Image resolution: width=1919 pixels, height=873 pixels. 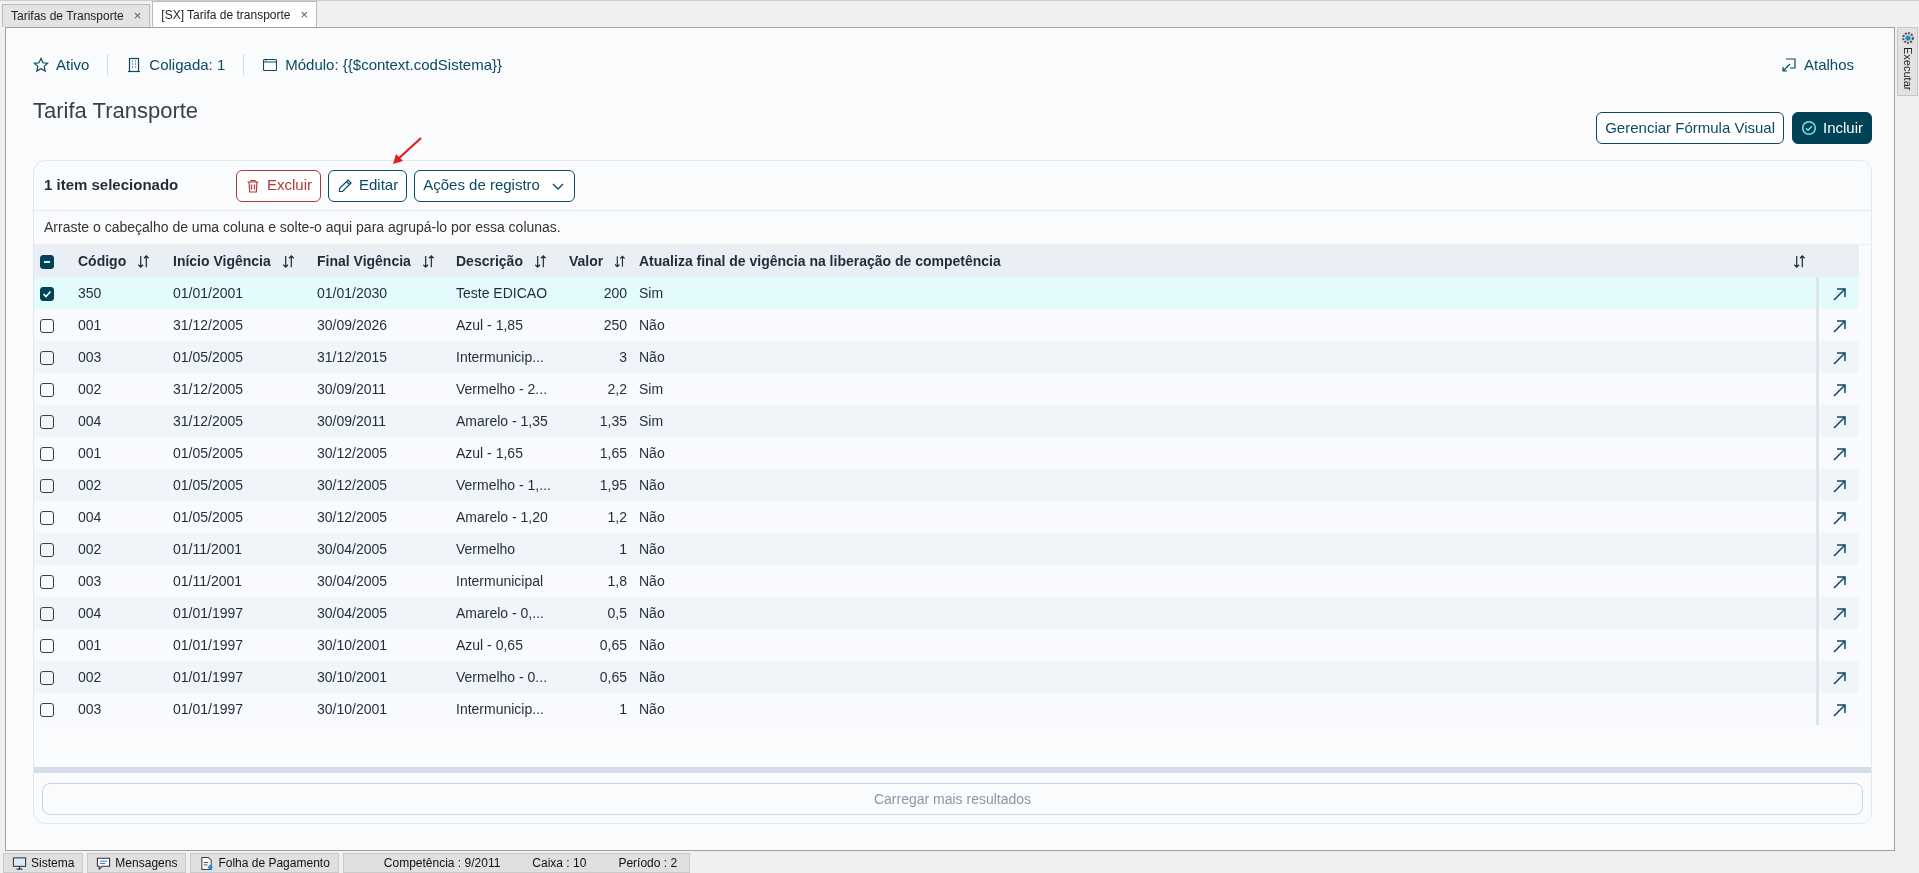 I want to click on table-cell: 30/04/2005, so click(x=352, y=612).